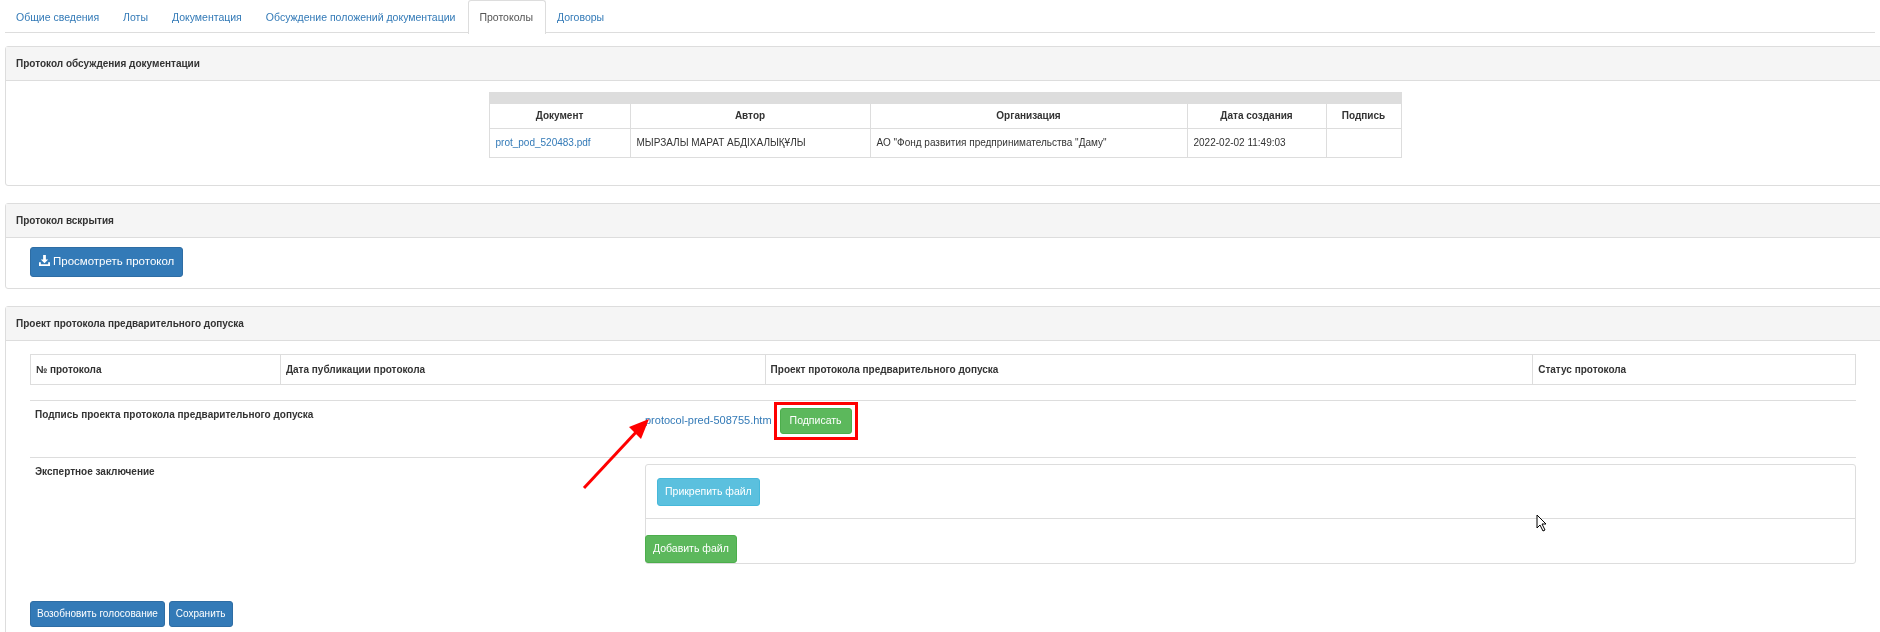 This screenshot has width=1880, height=632. What do you see at coordinates (507, 17) in the screenshot?
I see `tab: Протоколы` at bounding box center [507, 17].